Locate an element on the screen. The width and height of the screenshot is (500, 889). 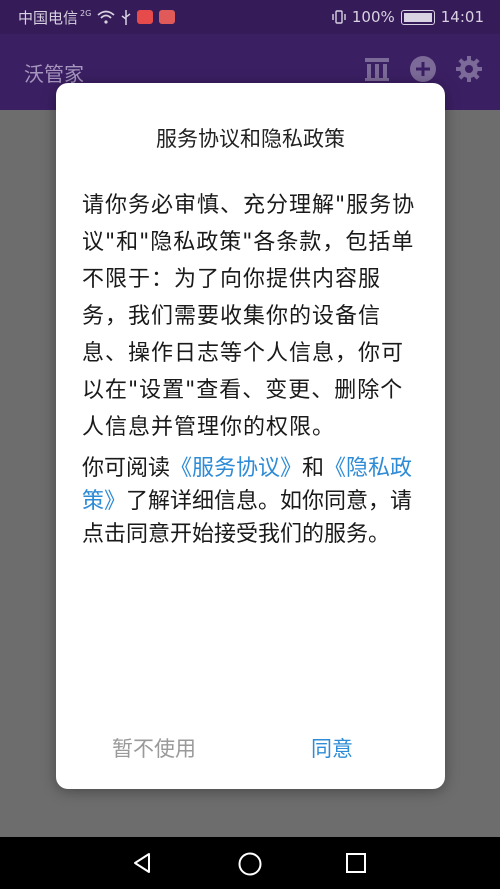
status-left: 中国电信 2G is located at coordinates (97, 17).